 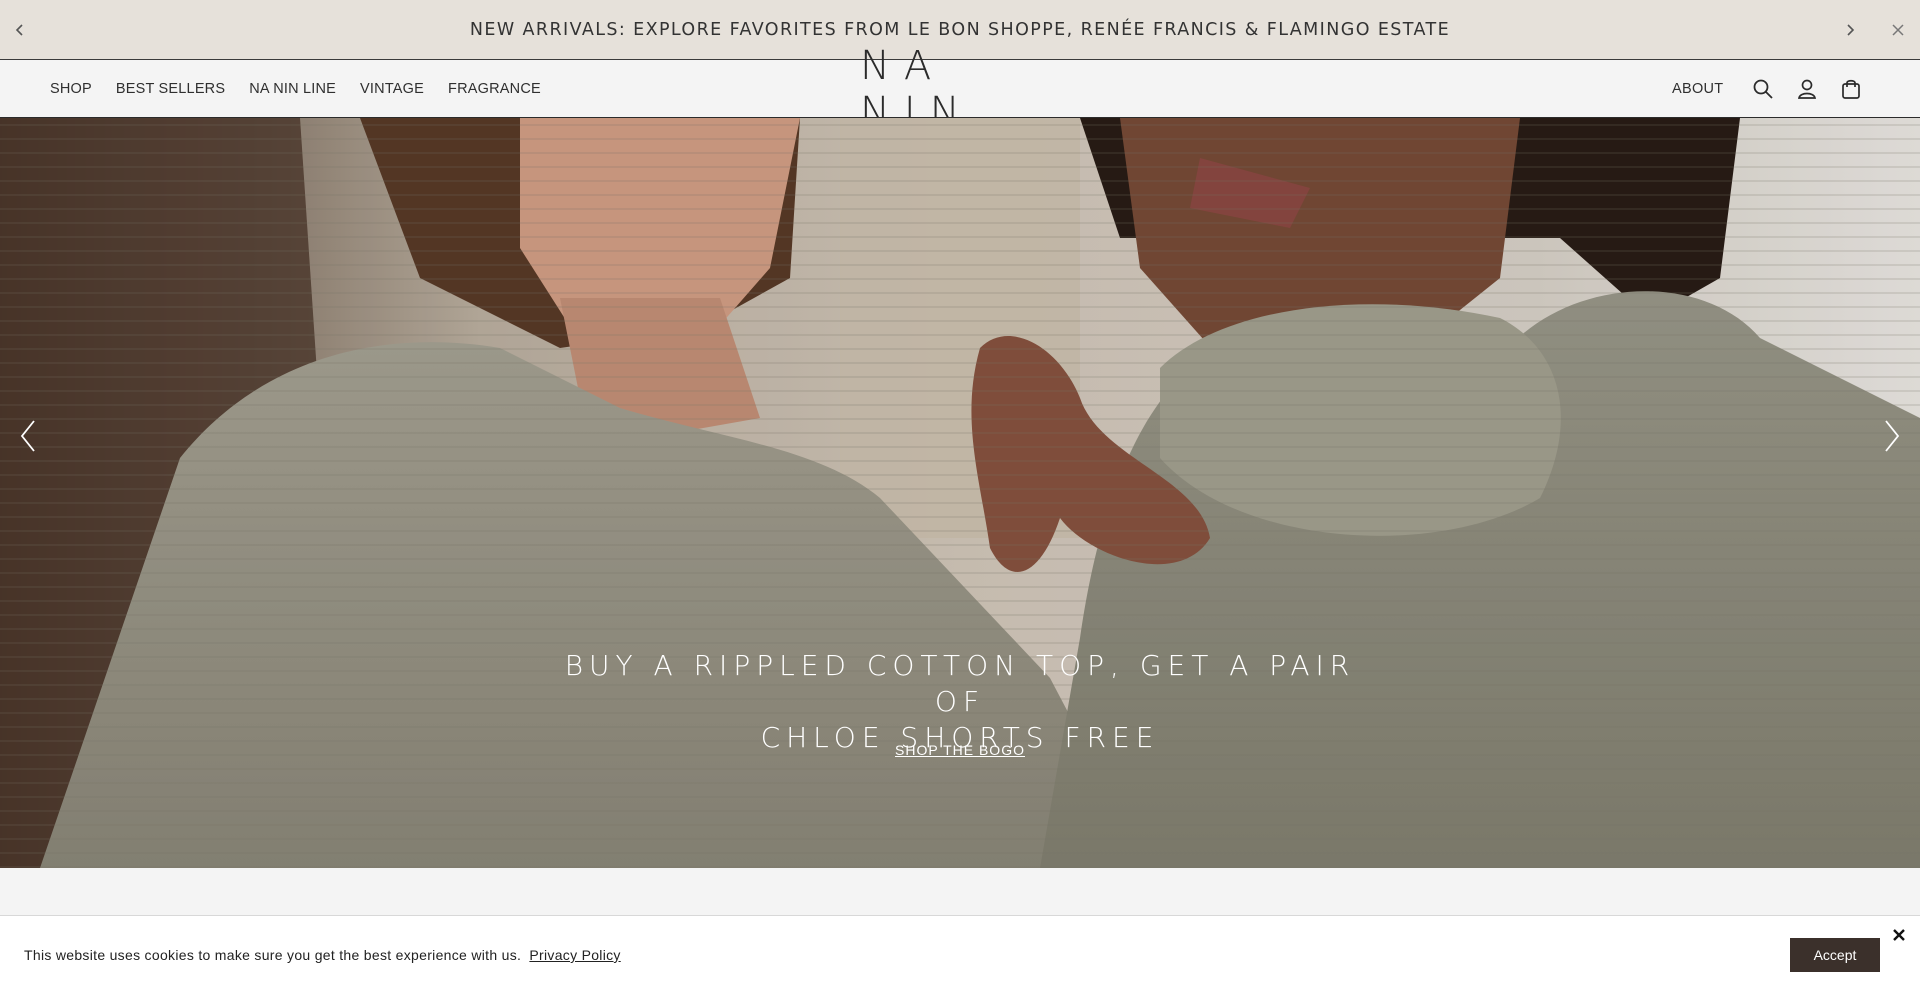 I want to click on announcement-prev-button, so click(x=20, y=30).